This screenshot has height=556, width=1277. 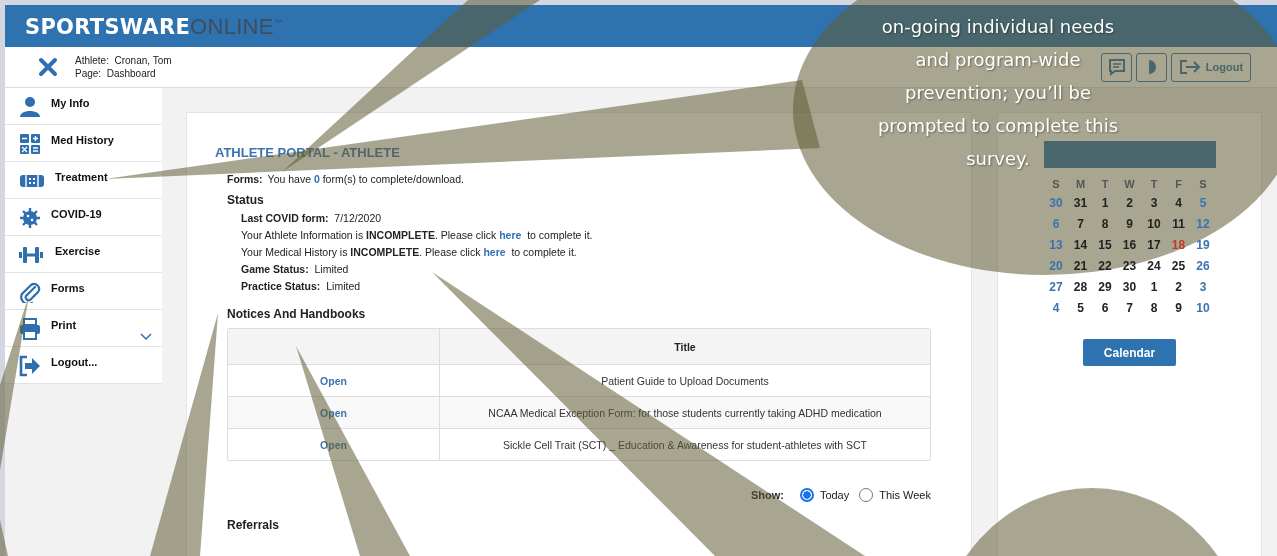 What do you see at coordinates (417, 235) in the screenshot?
I see `status-line: Your Athlete Information is INCOMPLETE. Please click here to complete it.` at bounding box center [417, 235].